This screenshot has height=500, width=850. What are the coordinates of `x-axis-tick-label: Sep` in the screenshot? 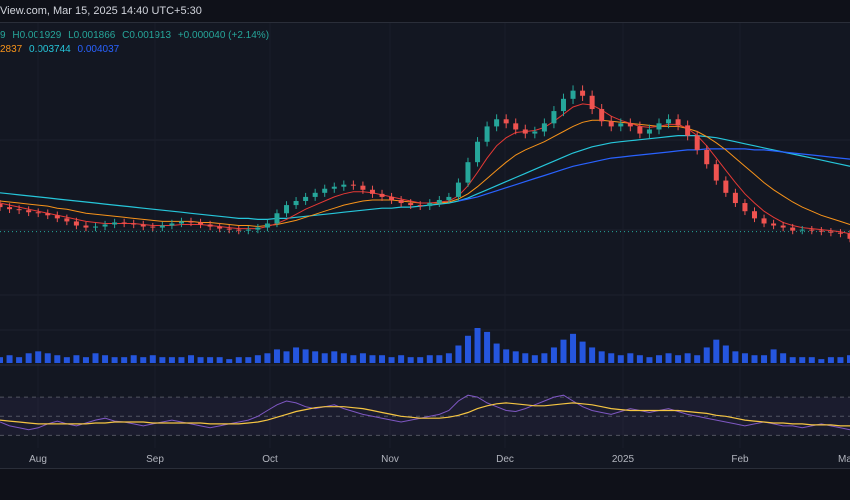 It's located at (155, 459).